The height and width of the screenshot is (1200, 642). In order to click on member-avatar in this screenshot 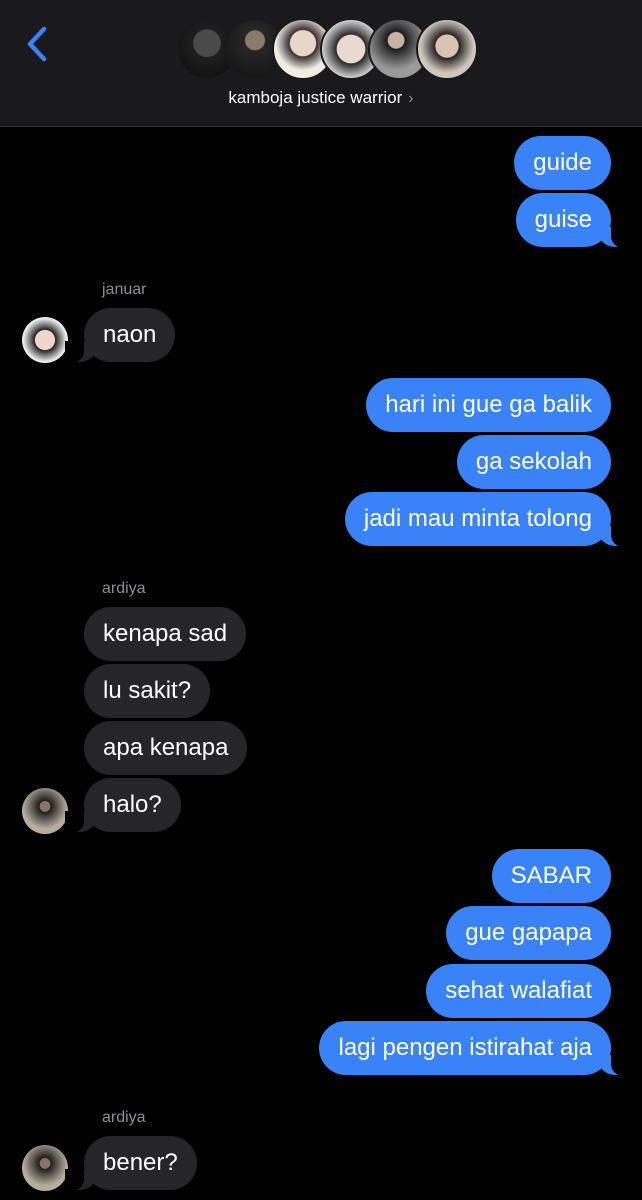, I will do `click(447, 49)`.